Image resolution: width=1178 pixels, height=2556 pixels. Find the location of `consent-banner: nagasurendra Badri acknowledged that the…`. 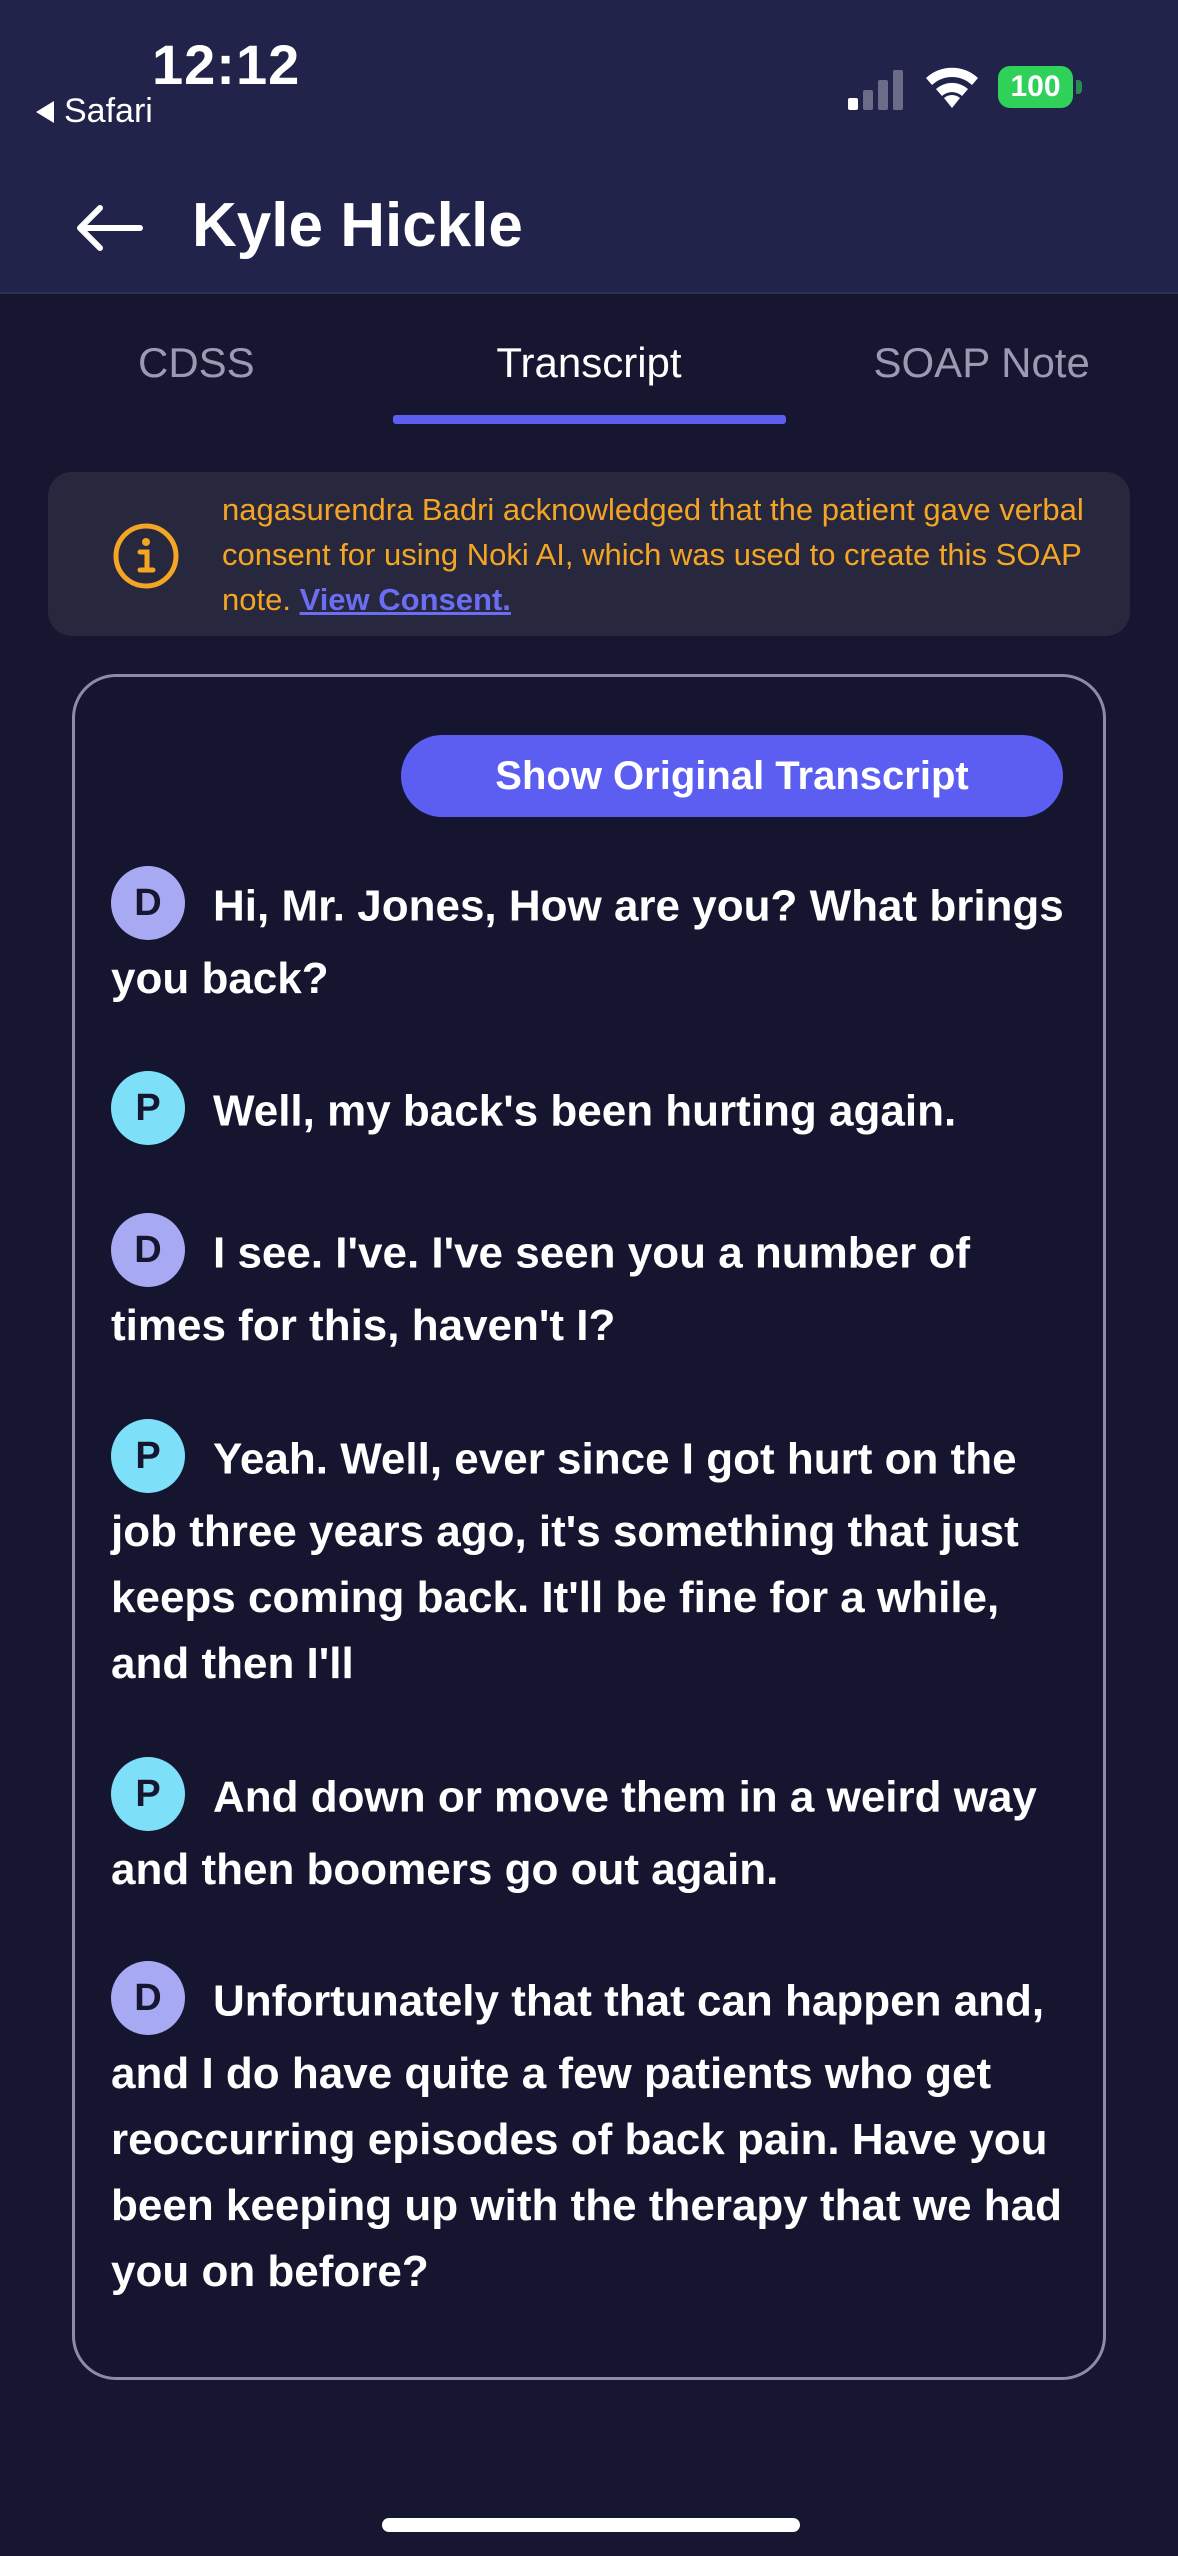

consent-banner: nagasurendra Badri acknowledged that the… is located at coordinates (589, 554).